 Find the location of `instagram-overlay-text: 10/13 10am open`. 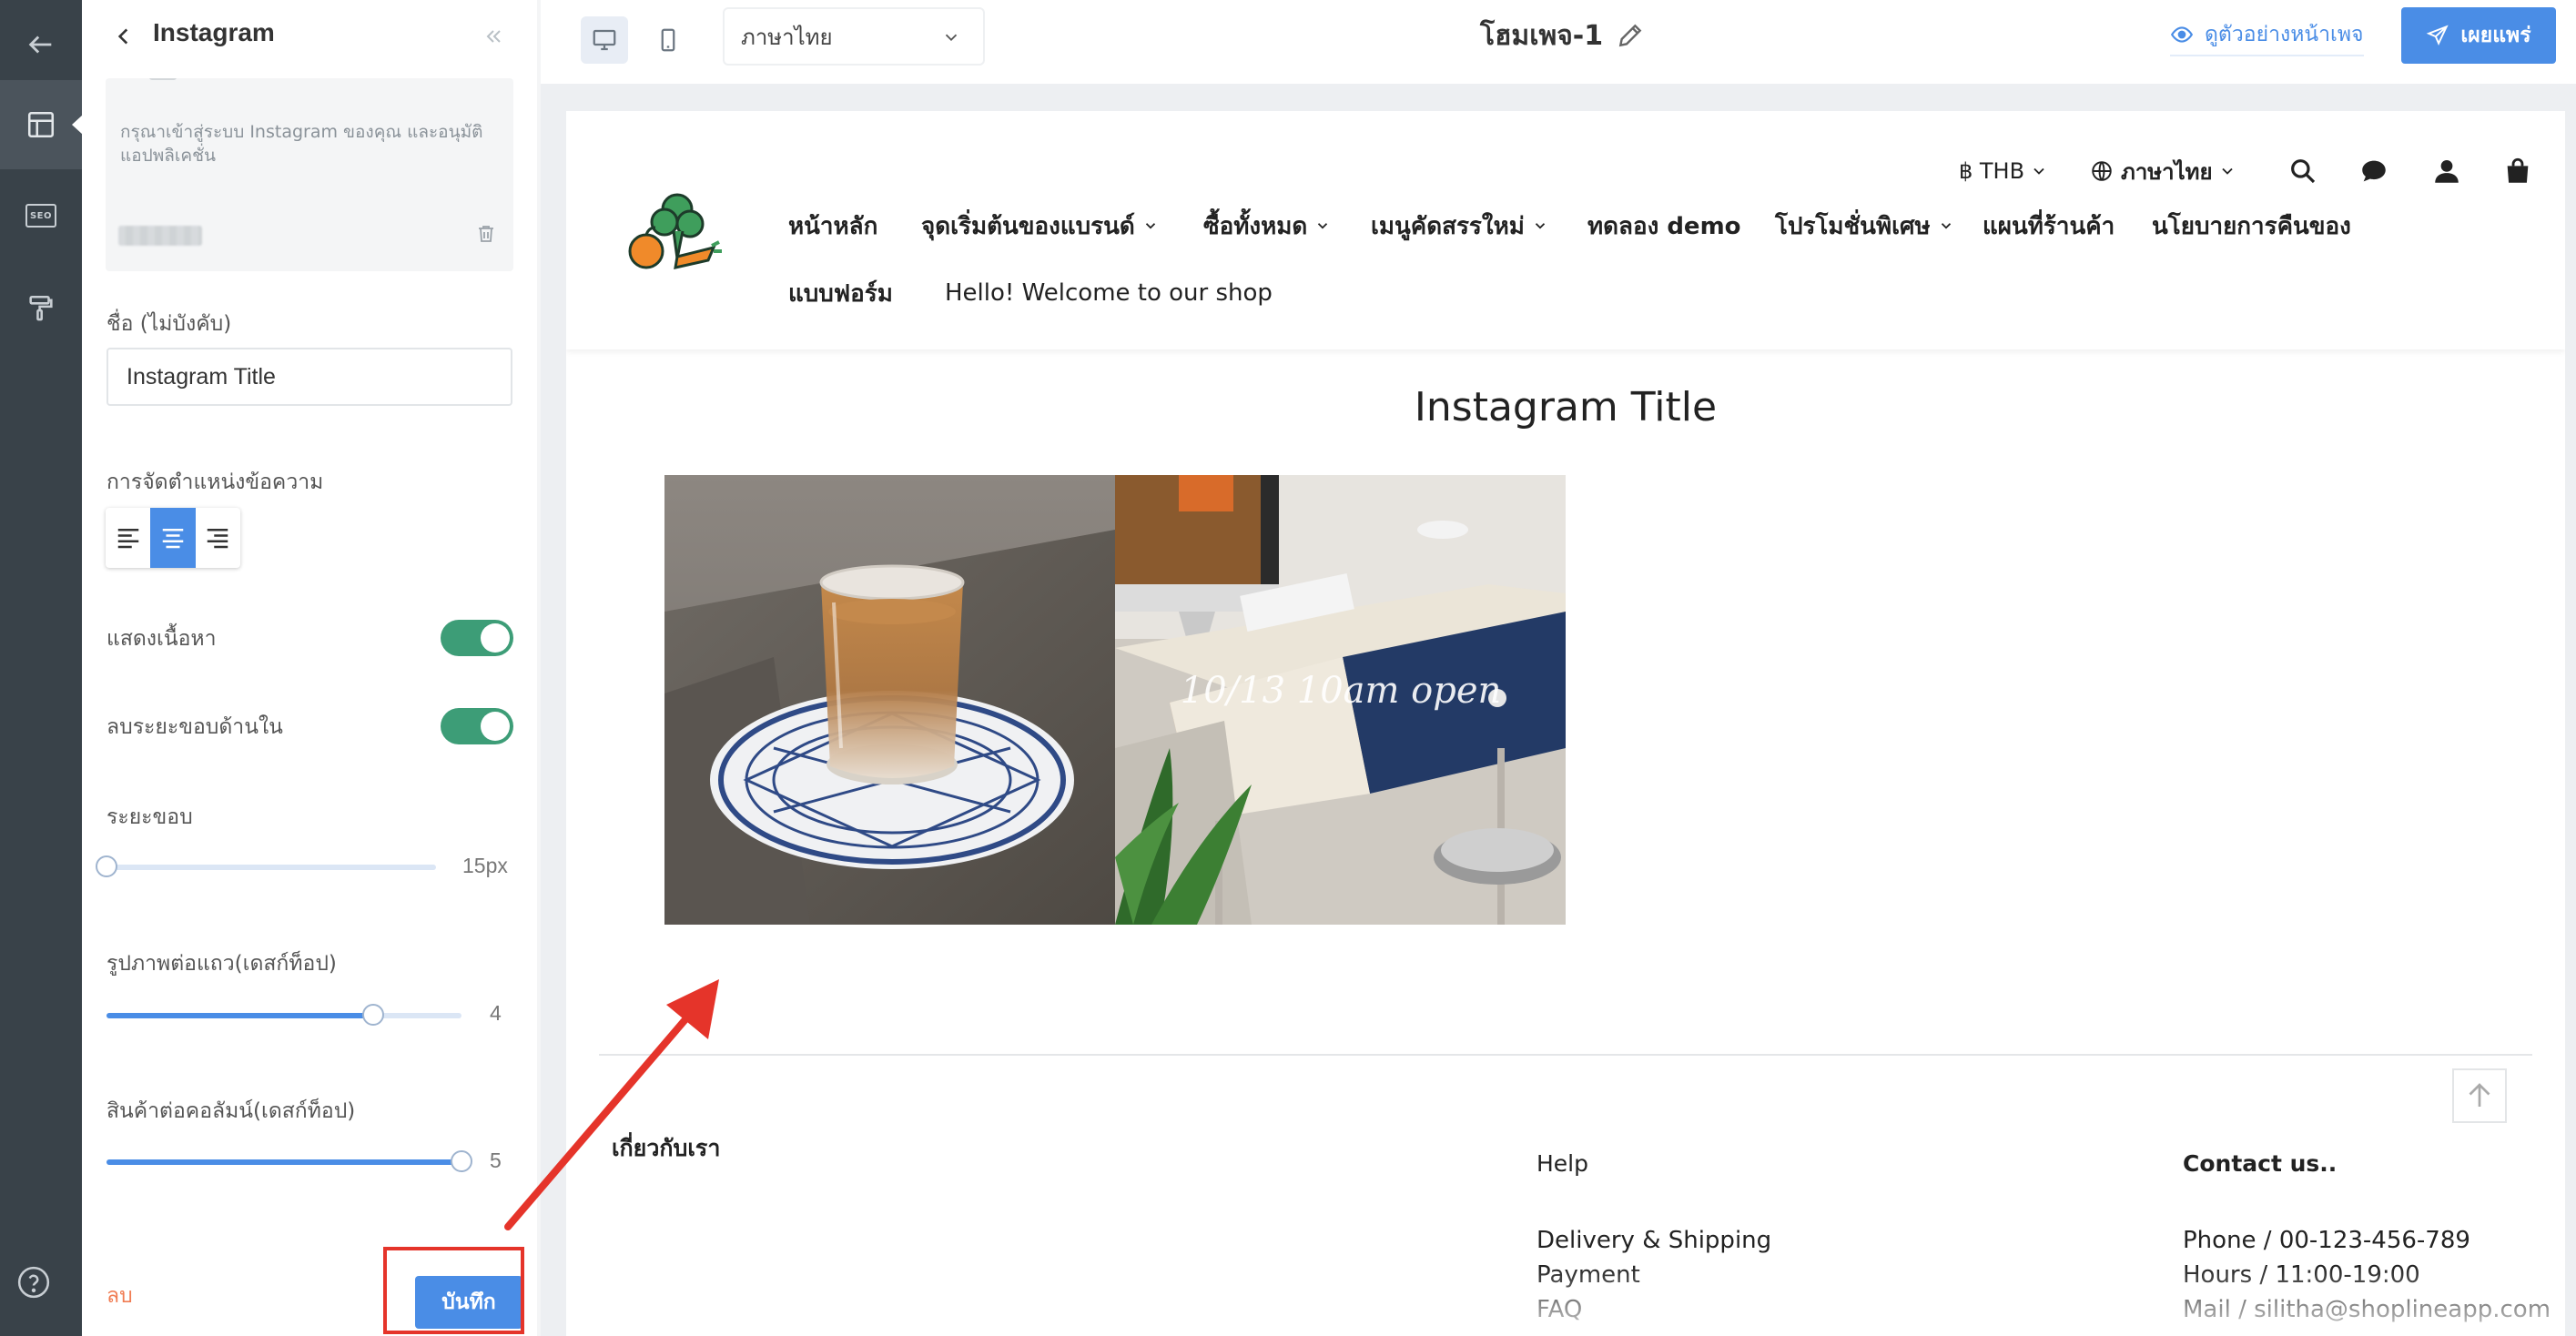

instagram-overlay-text: 10/13 10am open is located at coordinates (1341, 691).